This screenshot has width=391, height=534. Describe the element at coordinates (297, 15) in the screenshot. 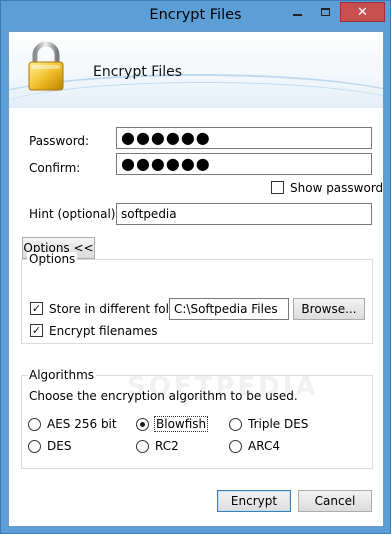

I see `minimize-icon` at that location.